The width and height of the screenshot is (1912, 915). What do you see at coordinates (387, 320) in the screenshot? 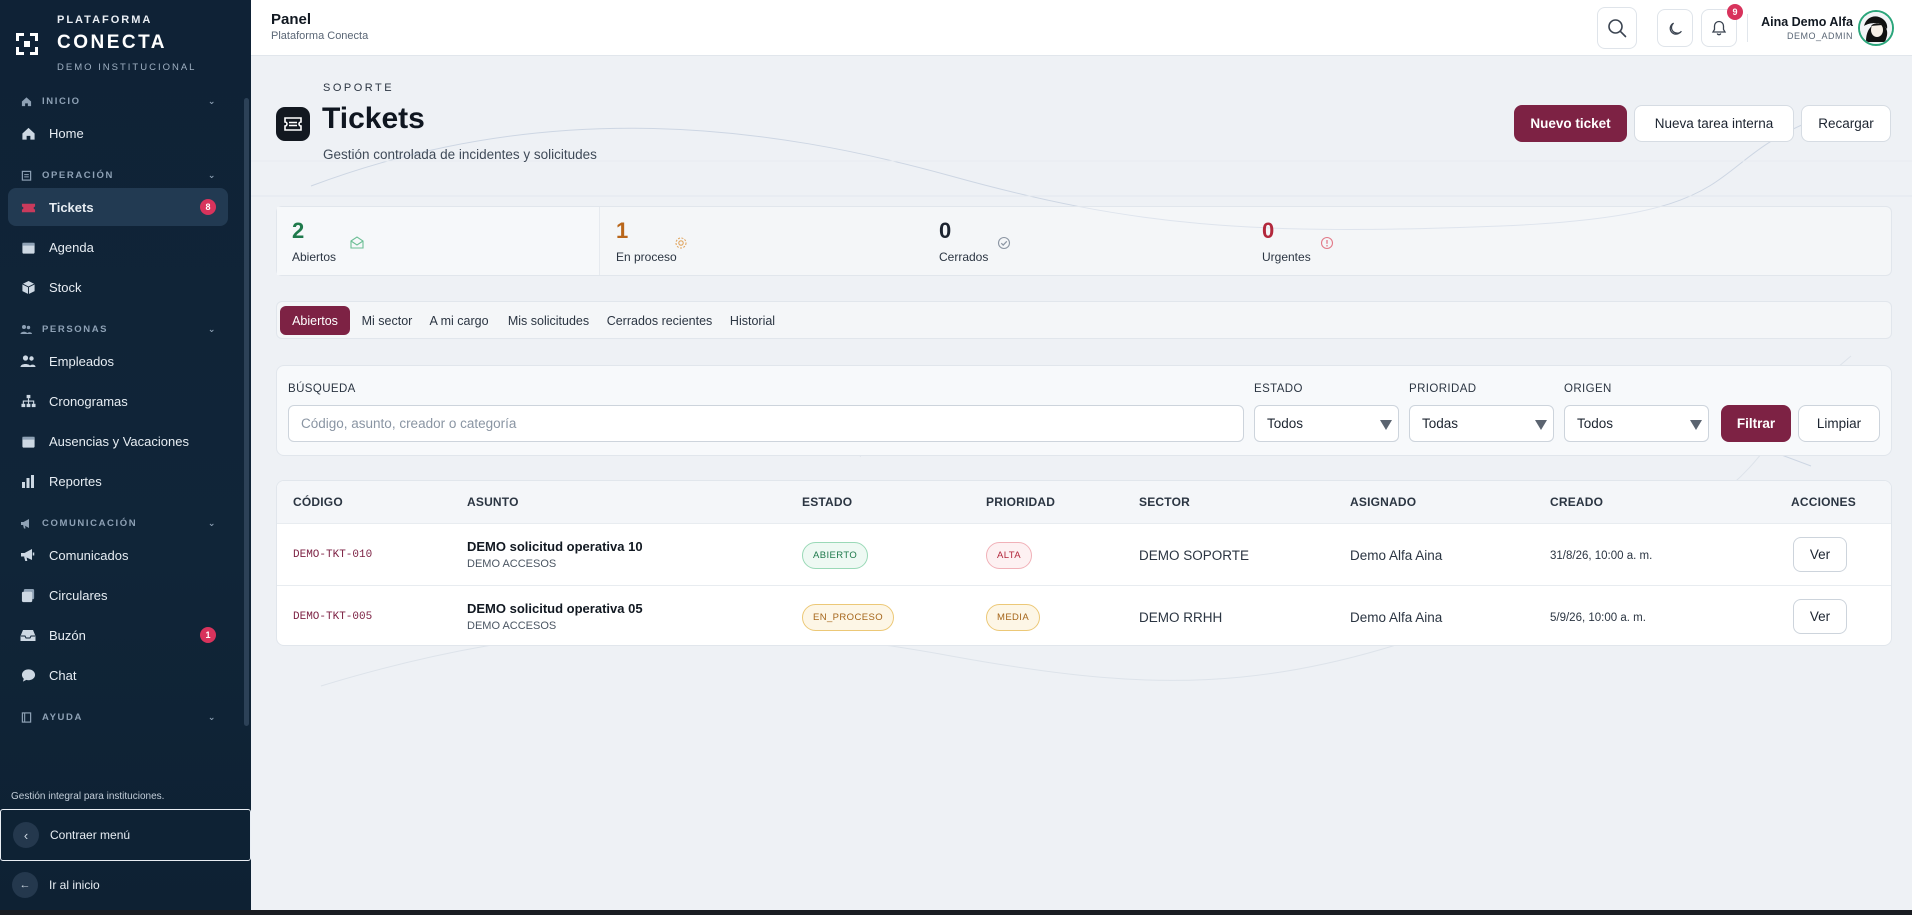
I see `tab-mi-sector: Mi sector` at bounding box center [387, 320].